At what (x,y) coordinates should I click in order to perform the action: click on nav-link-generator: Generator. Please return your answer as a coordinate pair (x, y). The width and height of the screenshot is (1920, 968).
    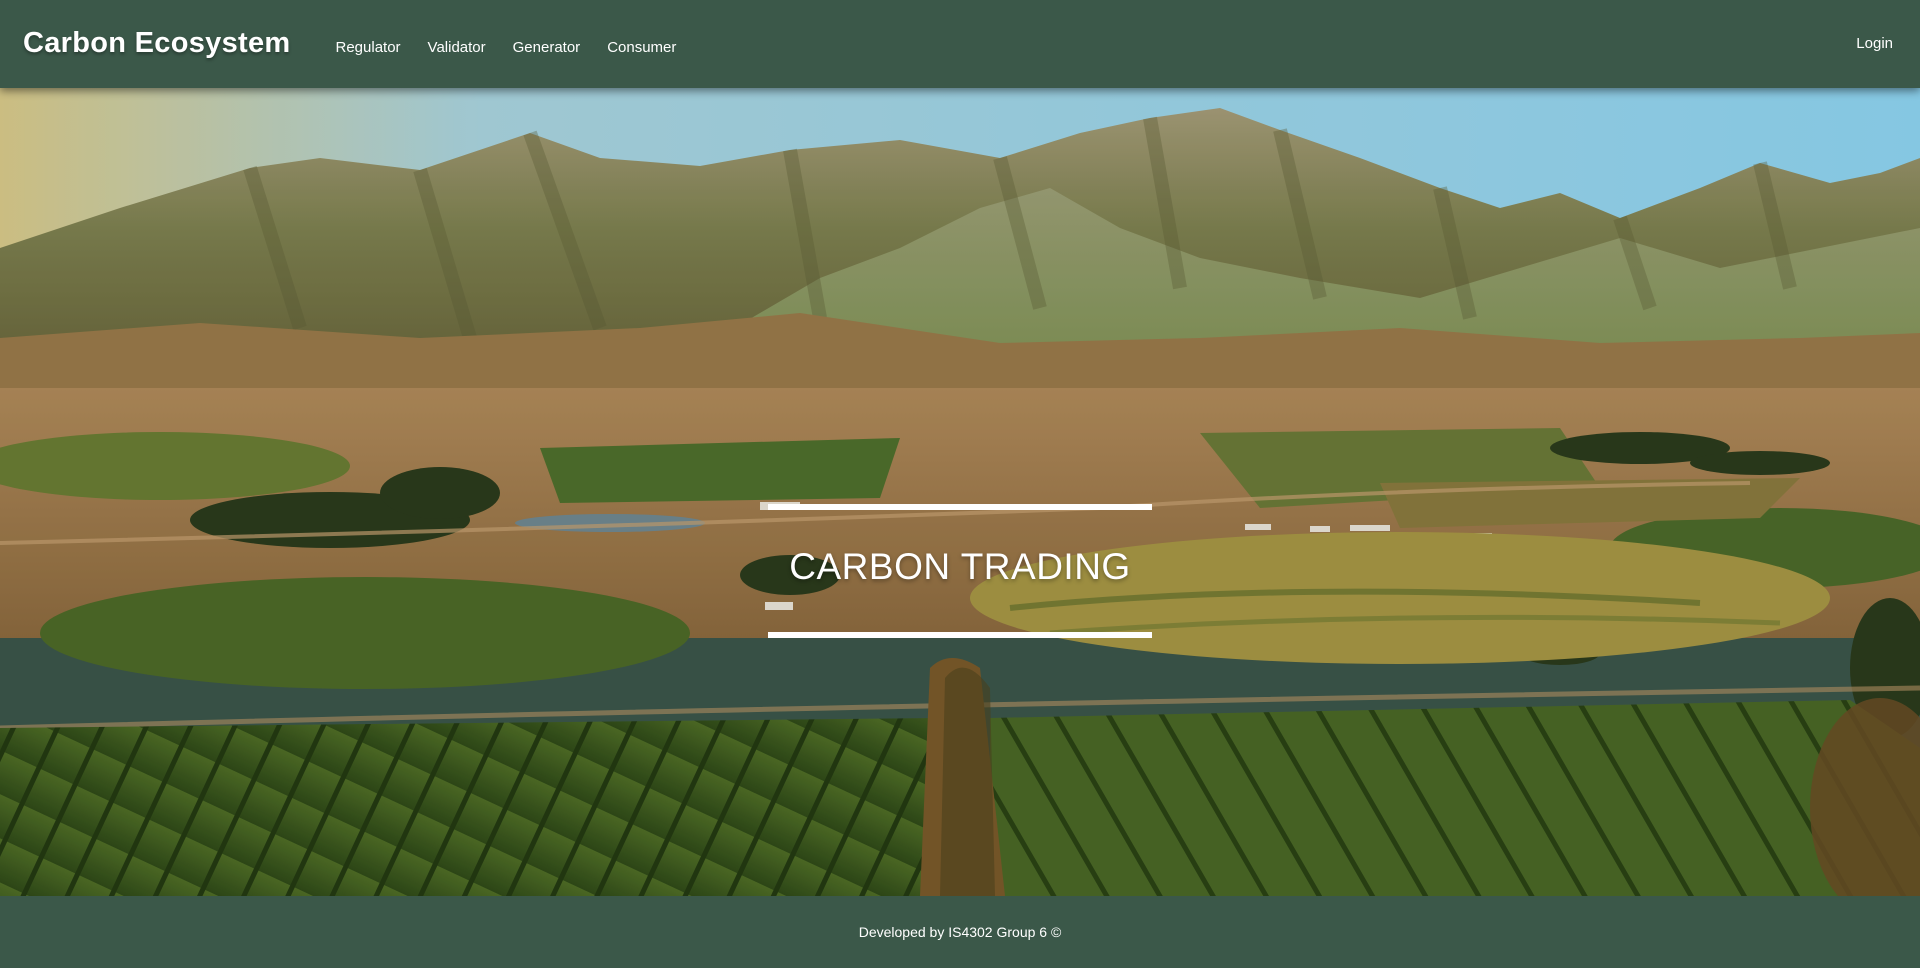
    Looking at the image, I should click on (547, 47).